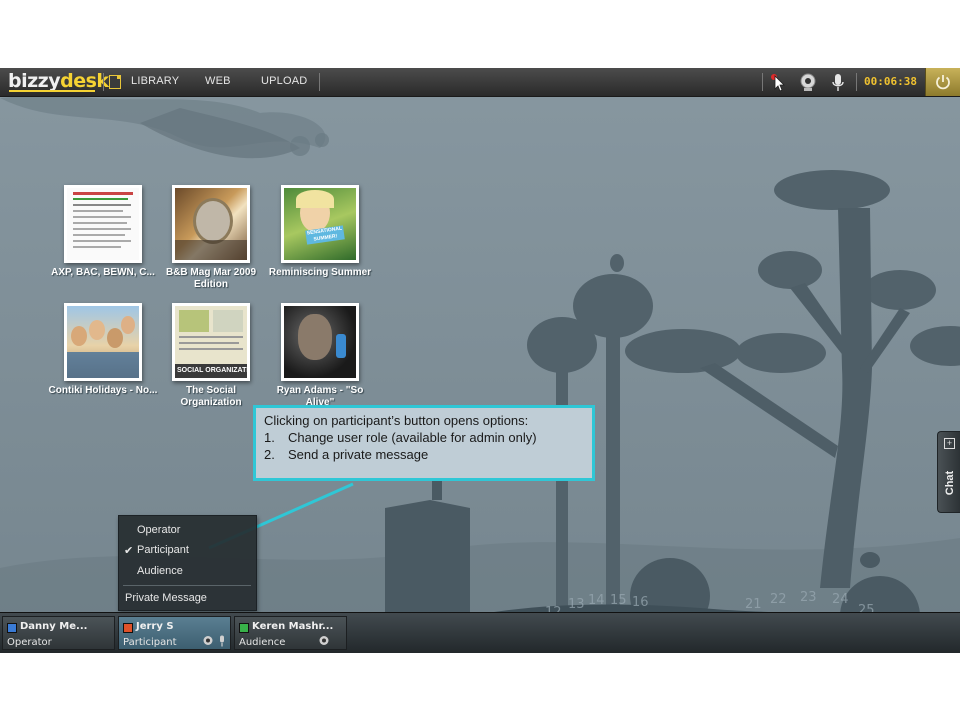 The height and width of the screenshot is (720, 960). I want to click on menu-item-participant: ✔ Participant, so click(187, 551).